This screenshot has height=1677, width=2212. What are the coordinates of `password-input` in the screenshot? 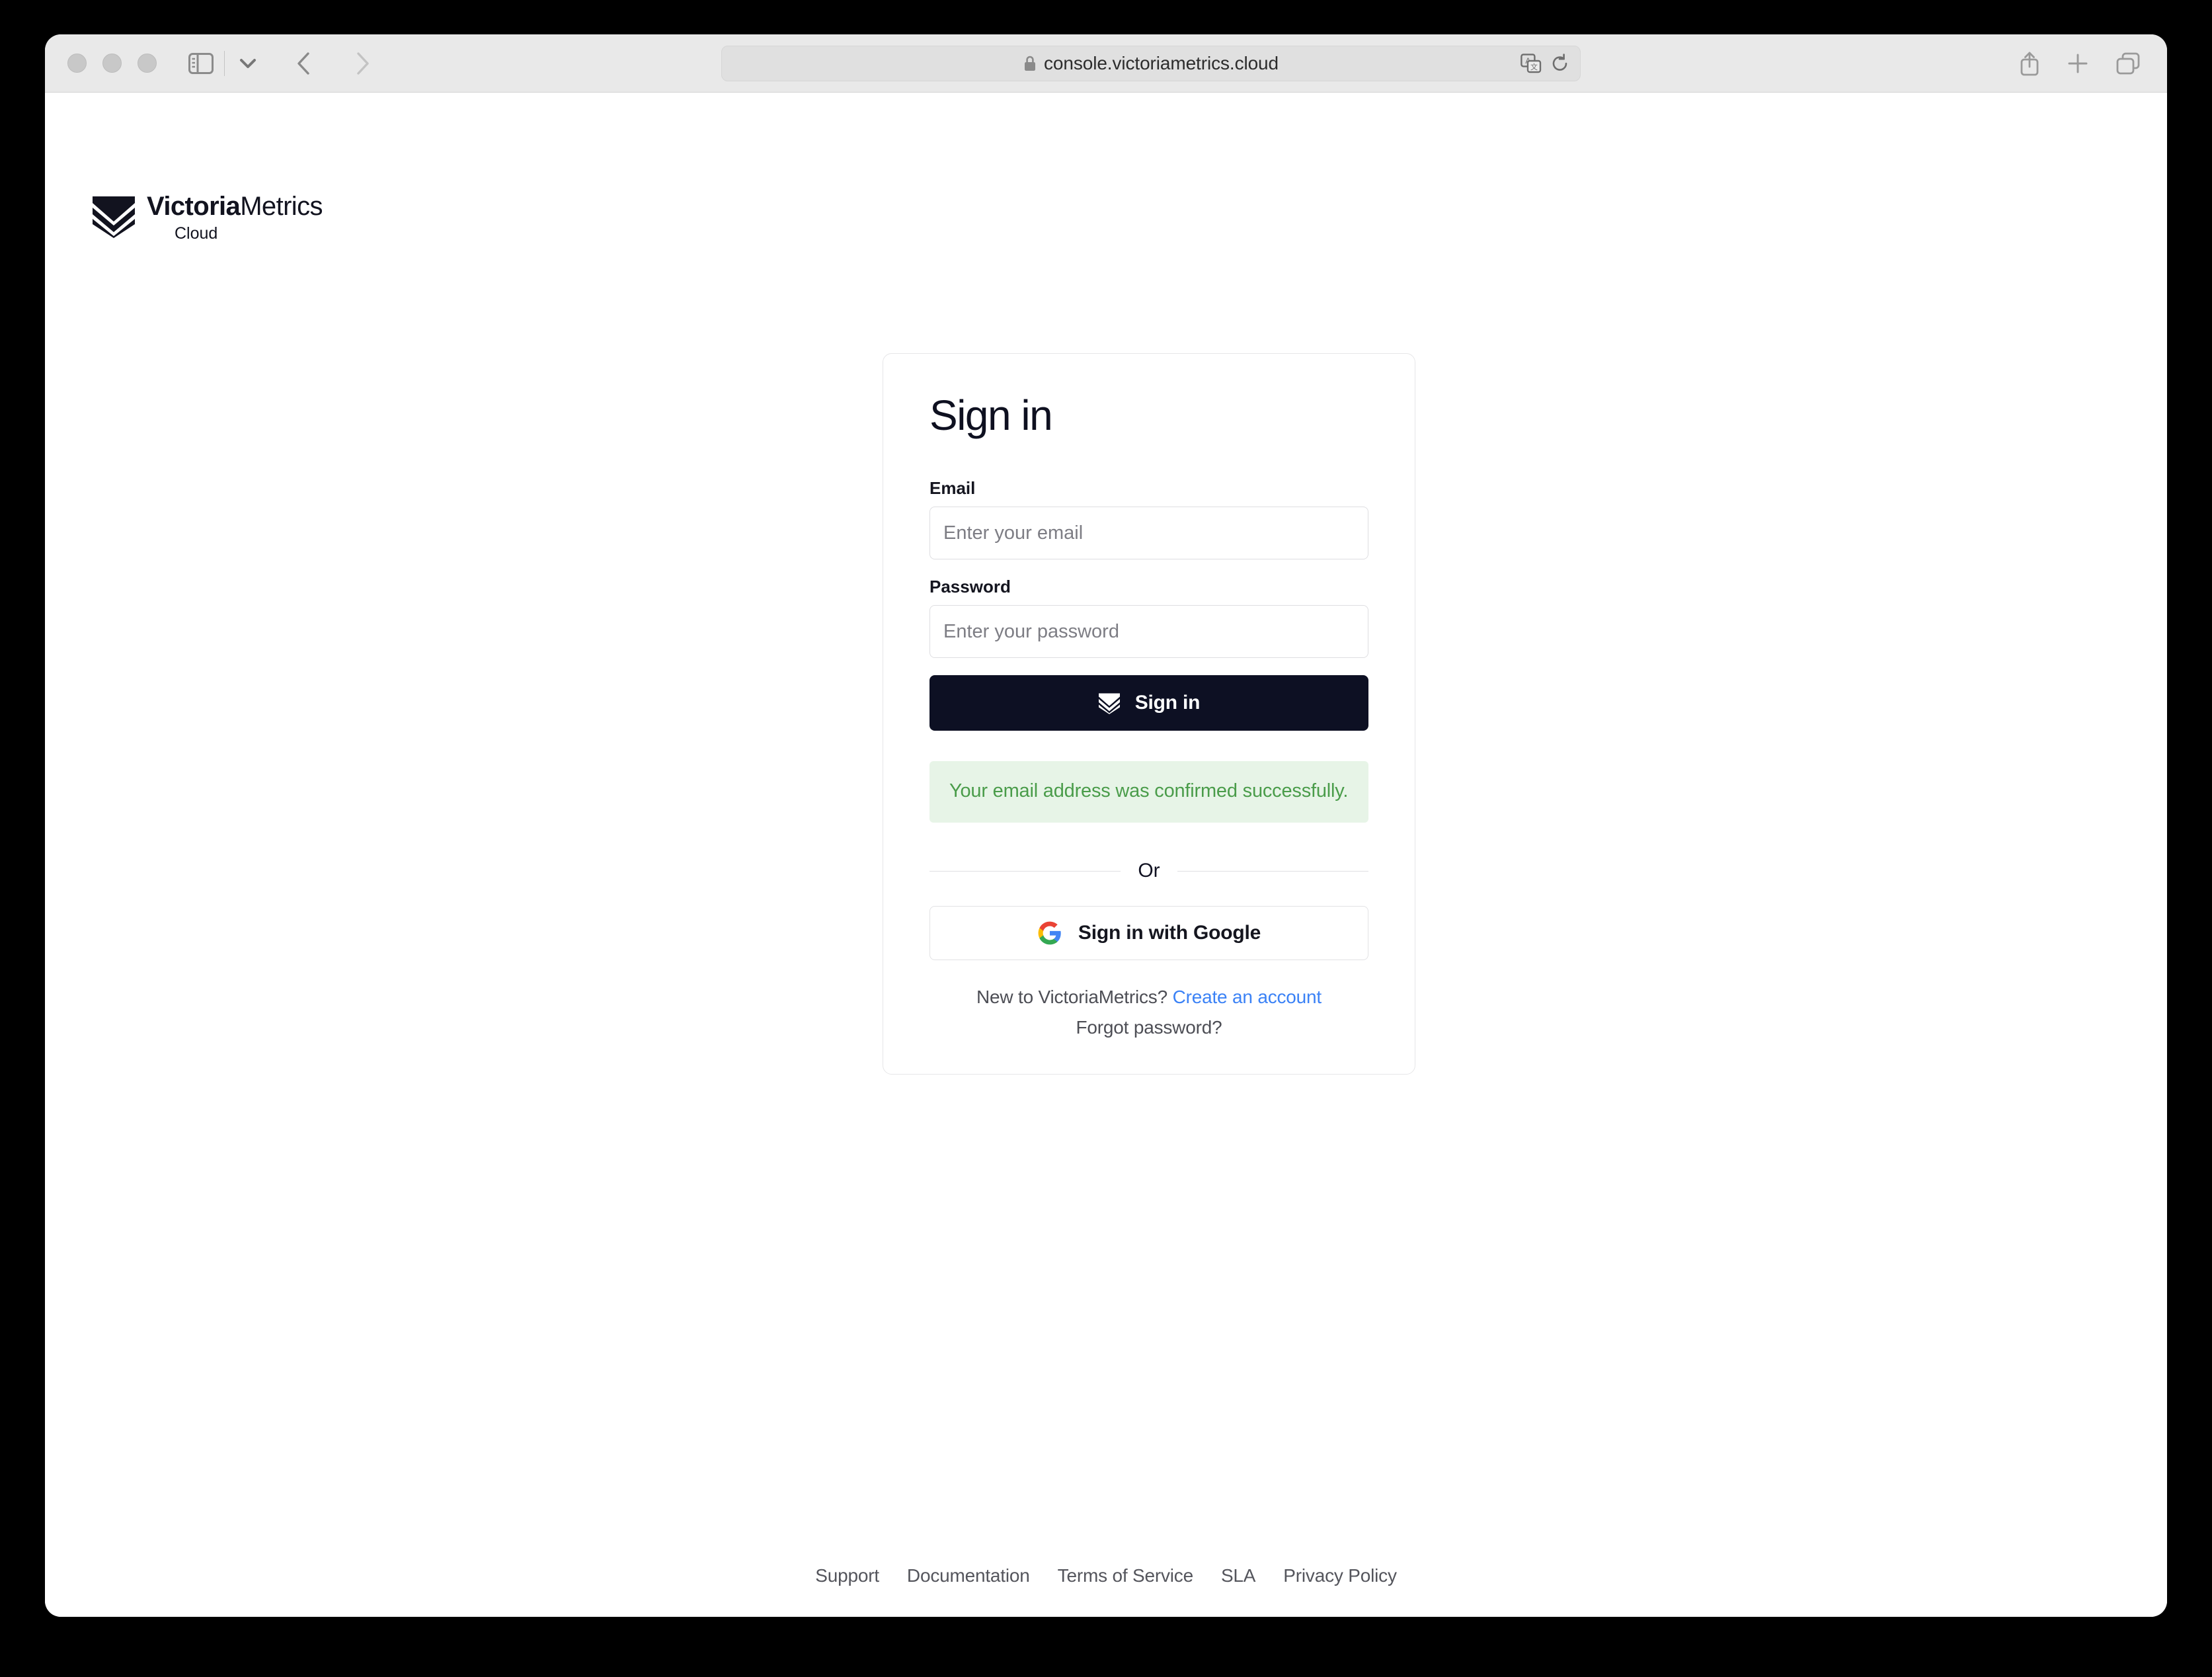 It's located at (1148, 631).